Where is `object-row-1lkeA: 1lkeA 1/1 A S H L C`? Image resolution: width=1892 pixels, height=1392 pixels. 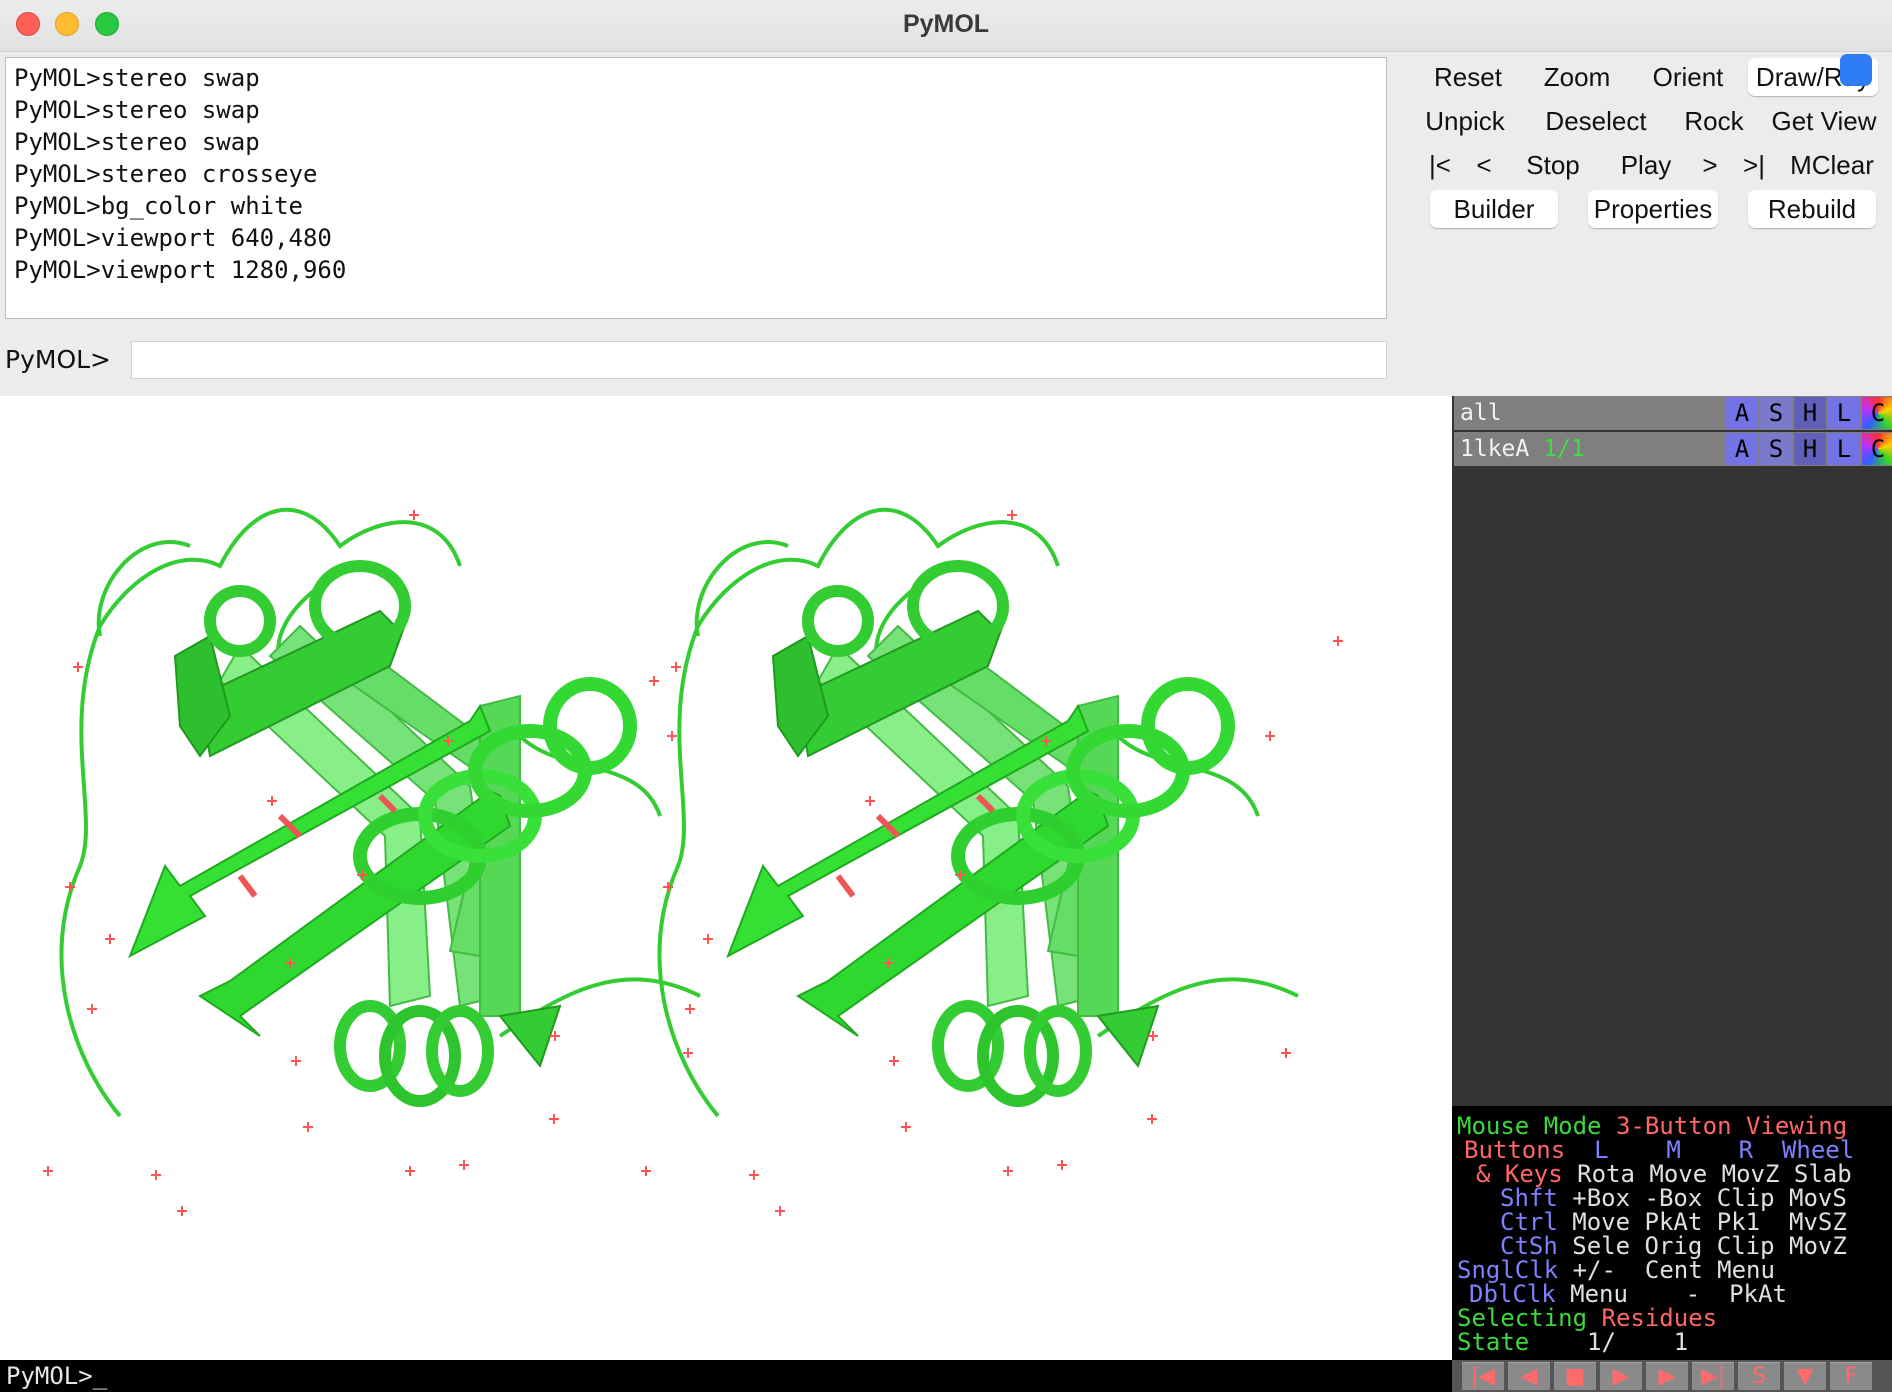
object-row-1lkeA: 1lkeA 1/1 A S H L C is located at coordinates (1673, 449).